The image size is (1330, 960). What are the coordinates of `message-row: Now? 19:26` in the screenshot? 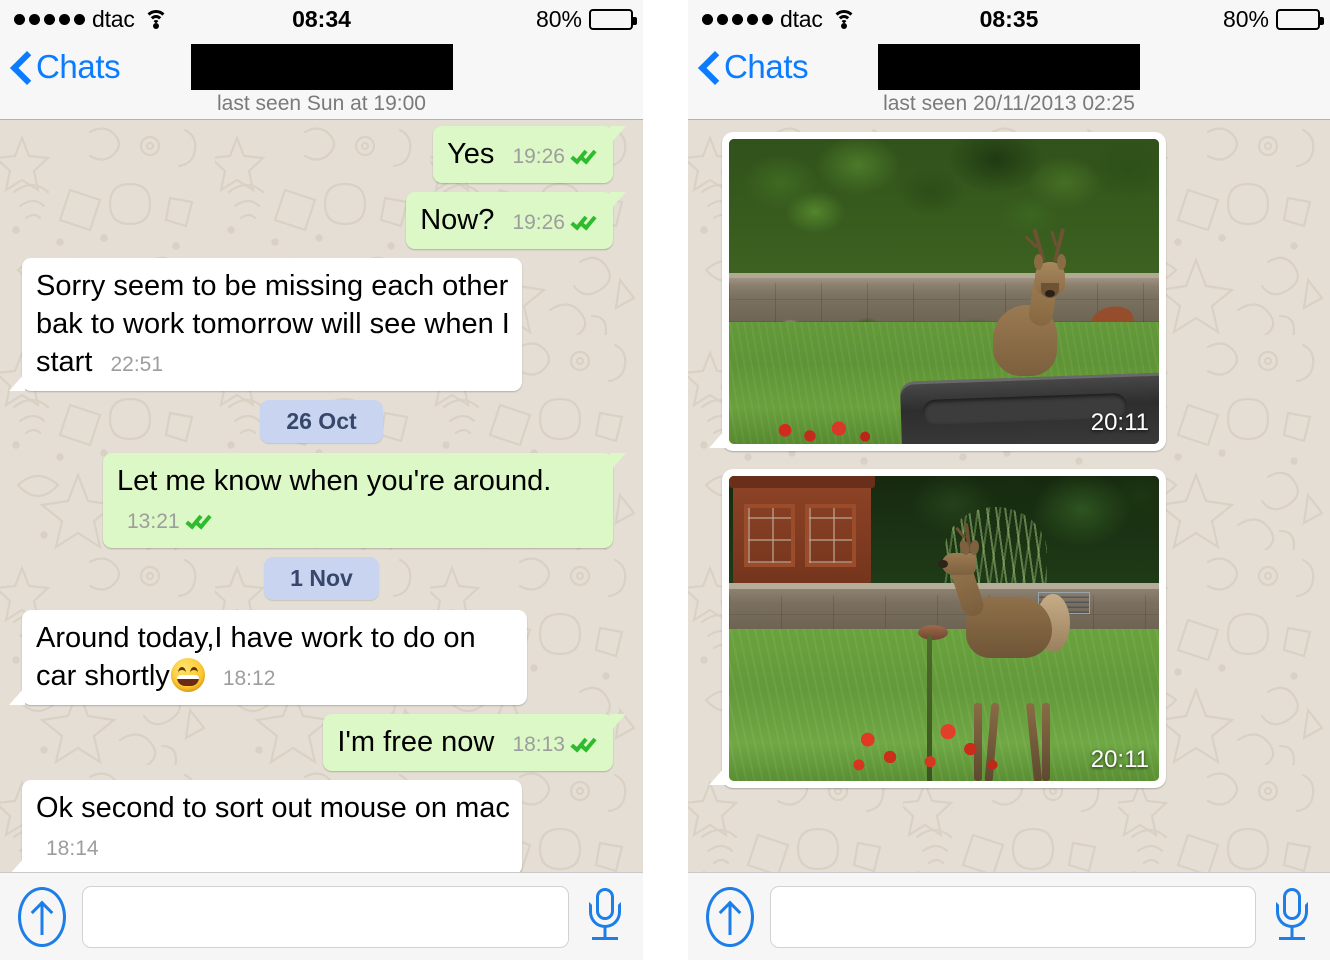 It's located at (321, 220).